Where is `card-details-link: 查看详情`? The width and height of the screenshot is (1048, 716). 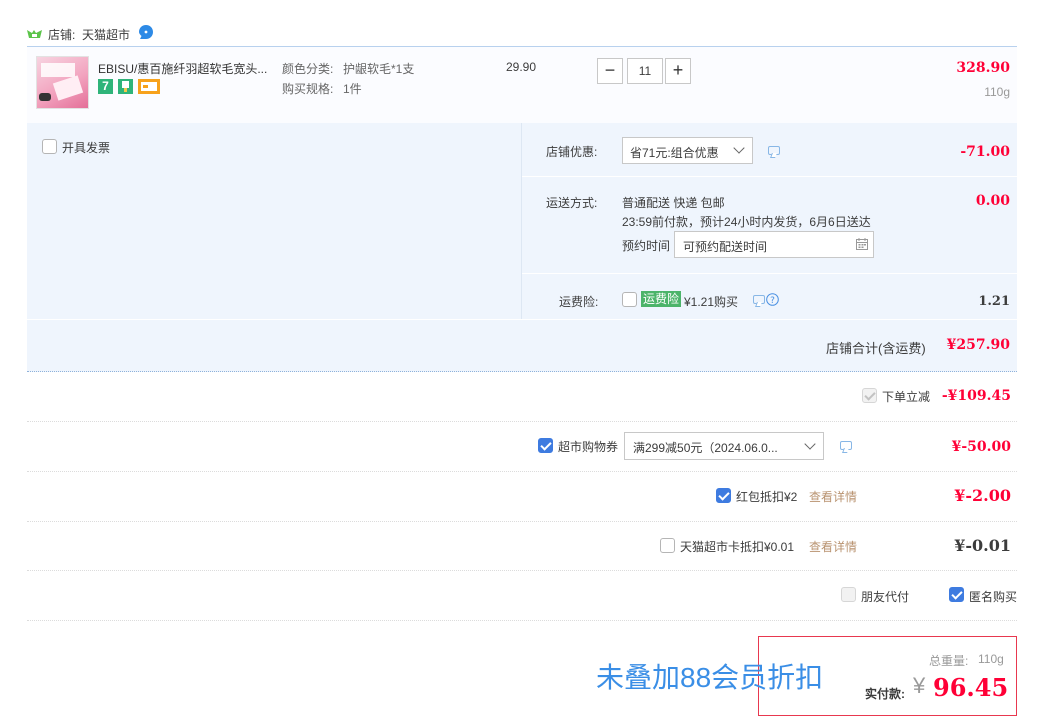
card-details-link: 查看详情 is located at coordinates (833, 546).